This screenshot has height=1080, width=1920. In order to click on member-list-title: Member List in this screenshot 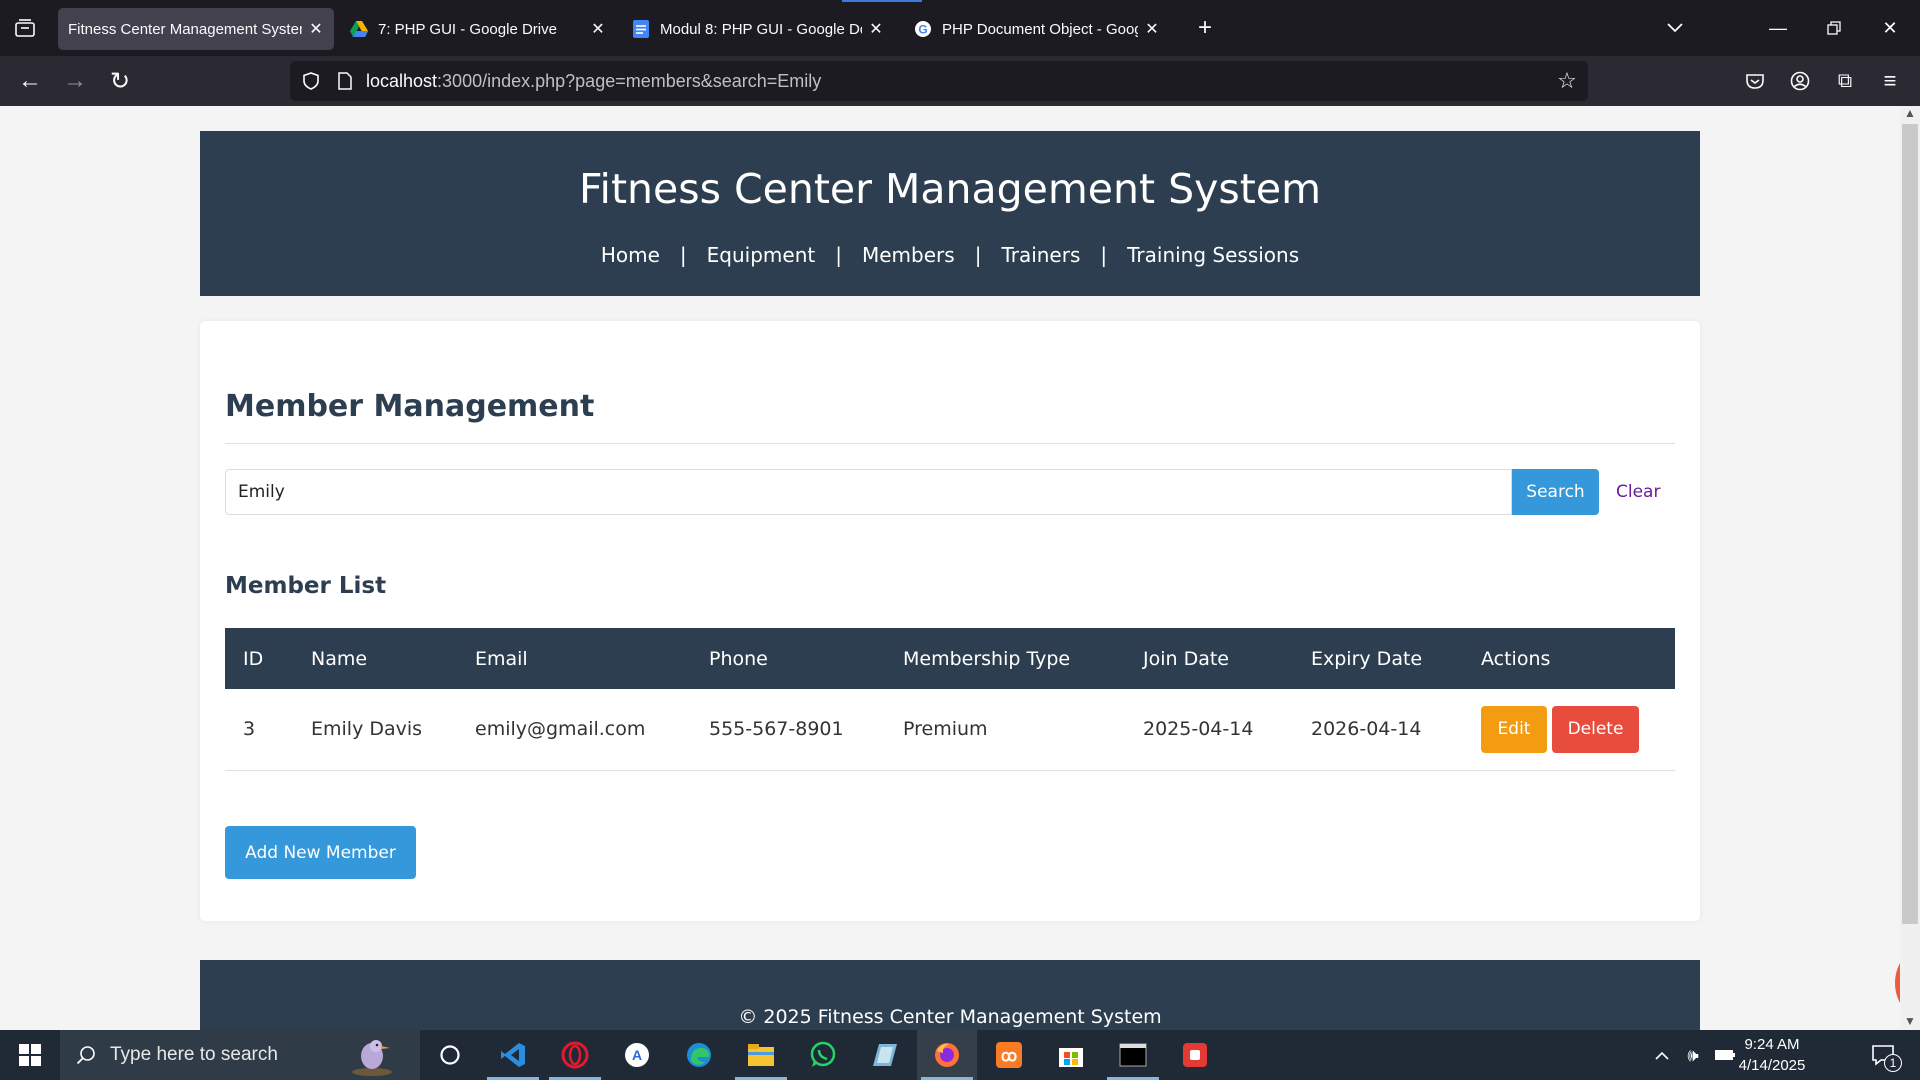, I will do `click(306, 586)`.